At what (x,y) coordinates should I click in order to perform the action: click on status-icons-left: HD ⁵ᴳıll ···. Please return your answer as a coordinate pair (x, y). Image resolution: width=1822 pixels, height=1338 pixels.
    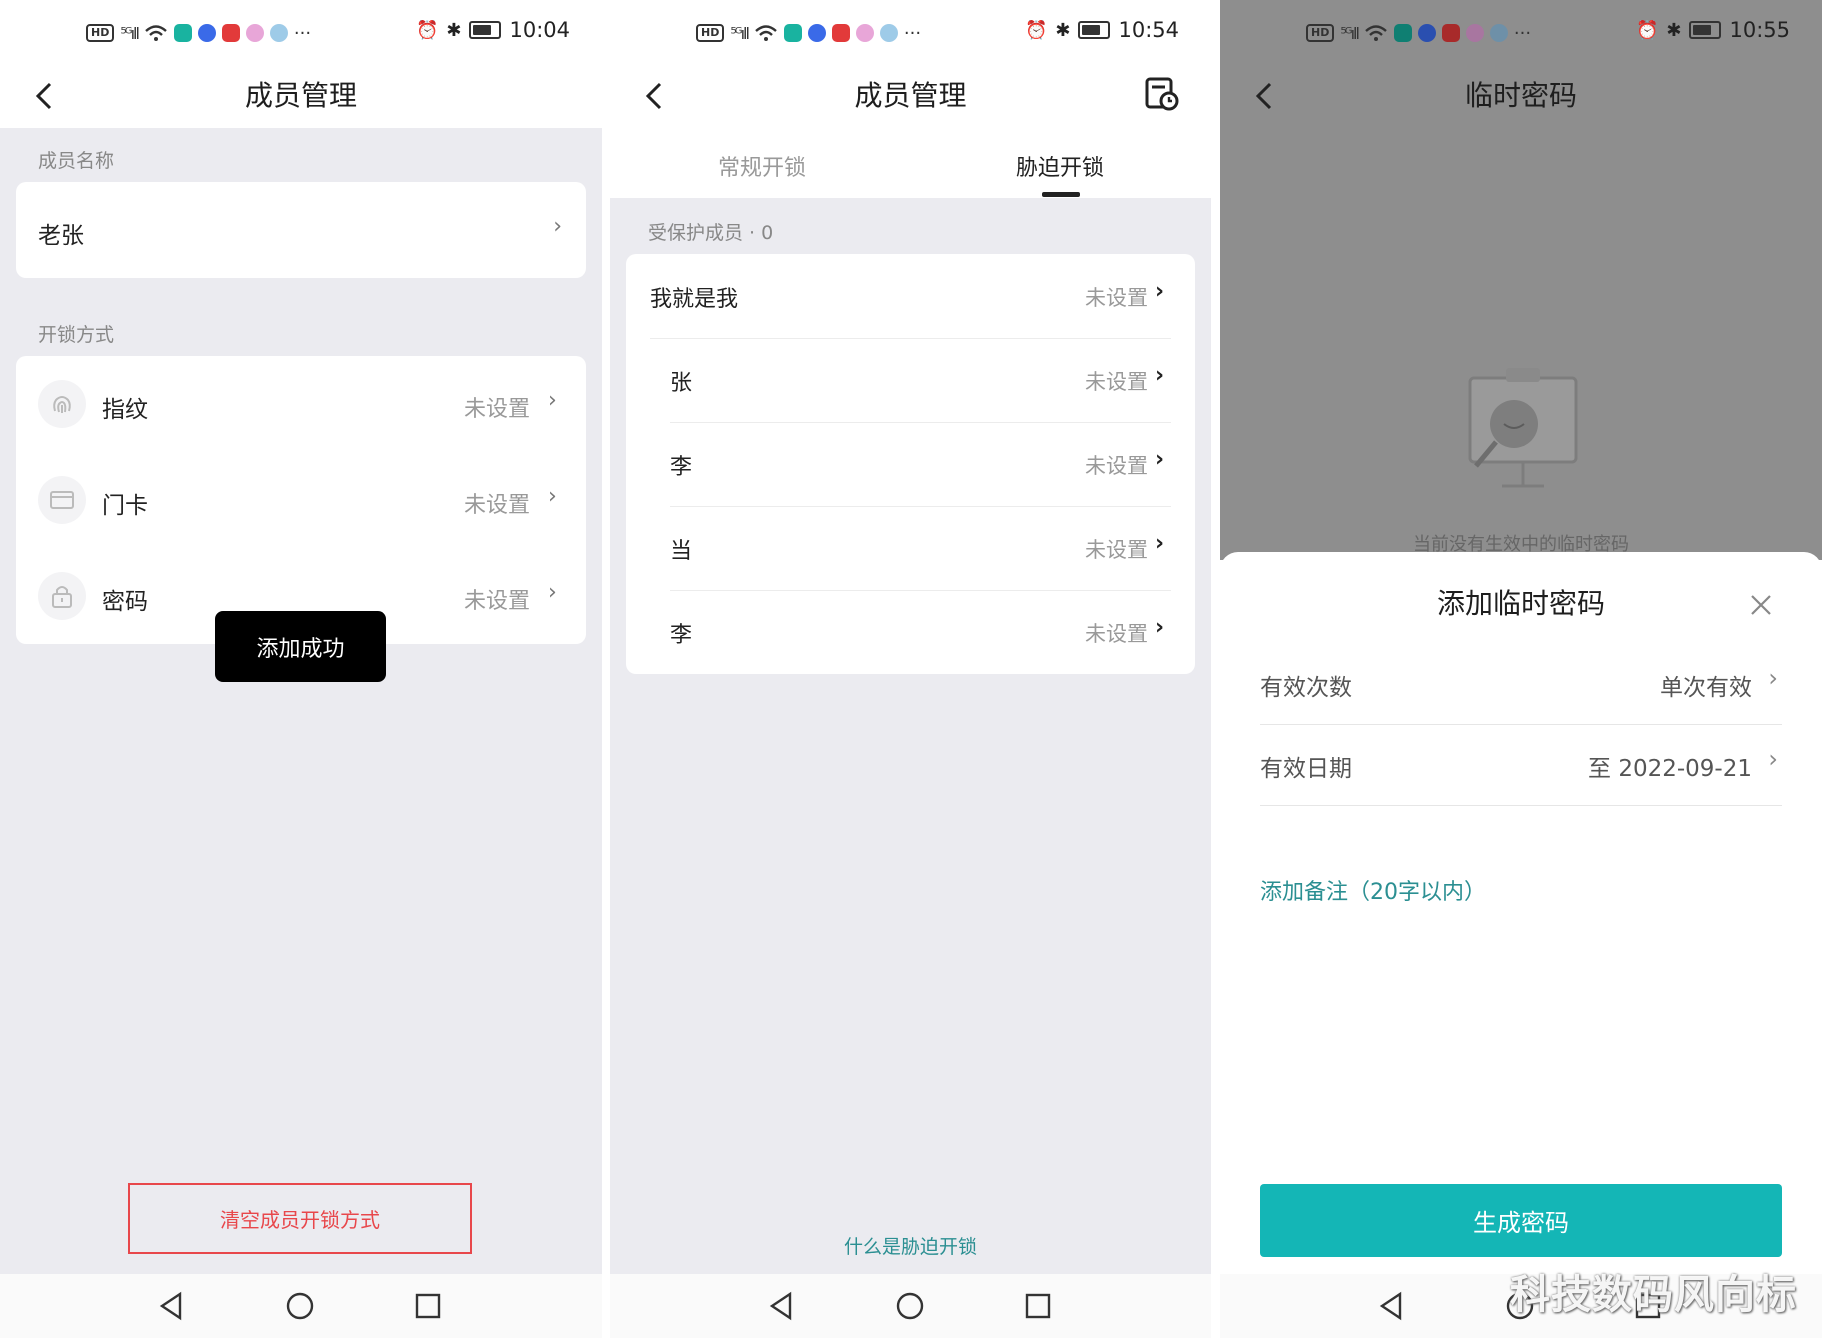
    Looking at the image, I should click on (808, 33).